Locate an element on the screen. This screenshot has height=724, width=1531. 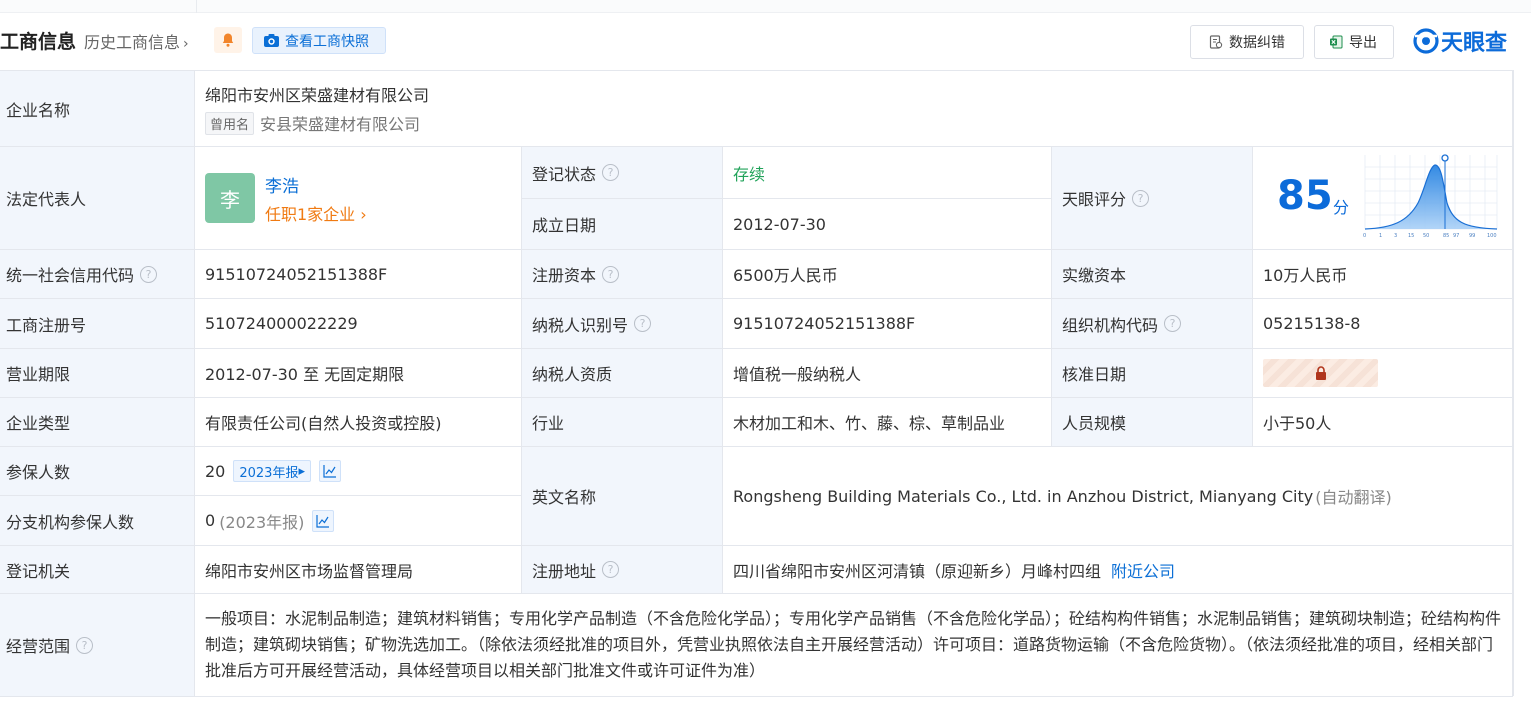
legal-rep-jobs-link: 任职1家企业 › is located at coordinates (316, 213).